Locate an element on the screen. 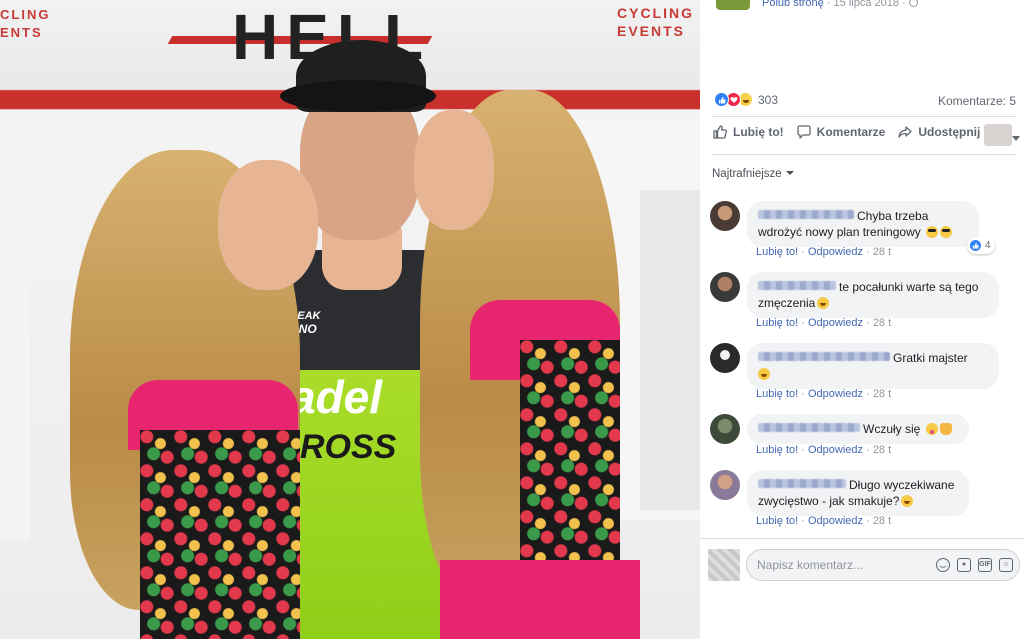 This screenshot has width=1024, height=639. jersey-bottom-text: ROSS is located at coordinates (348, 447).